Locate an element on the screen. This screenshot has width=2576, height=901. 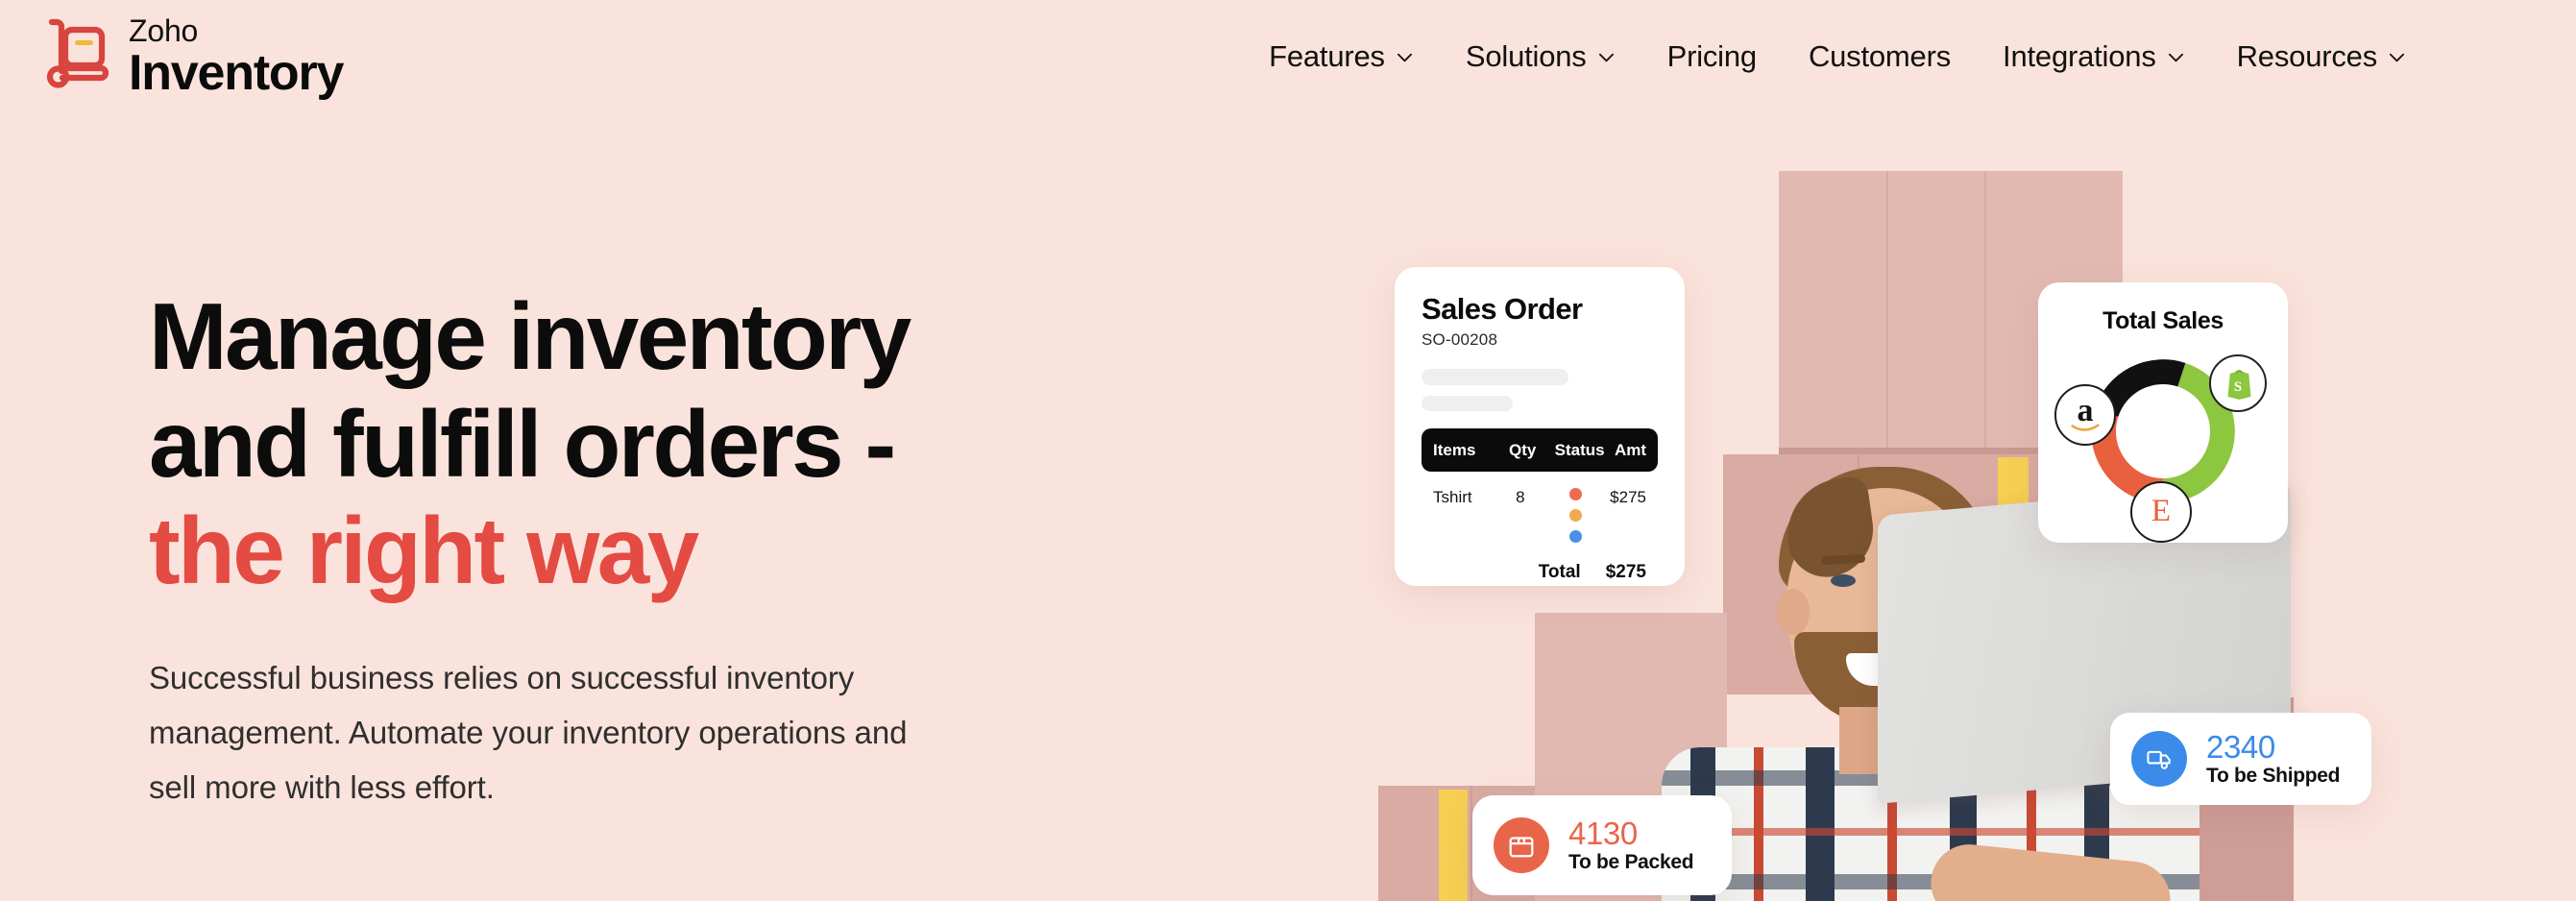
nav-item-integrations: Integrations is located at coordinates (2094, 56).